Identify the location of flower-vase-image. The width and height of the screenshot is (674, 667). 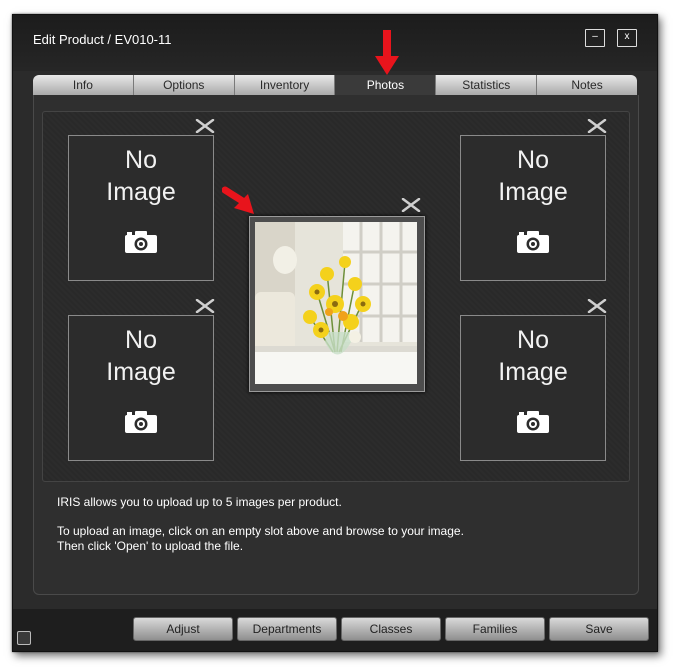
(336, 303).